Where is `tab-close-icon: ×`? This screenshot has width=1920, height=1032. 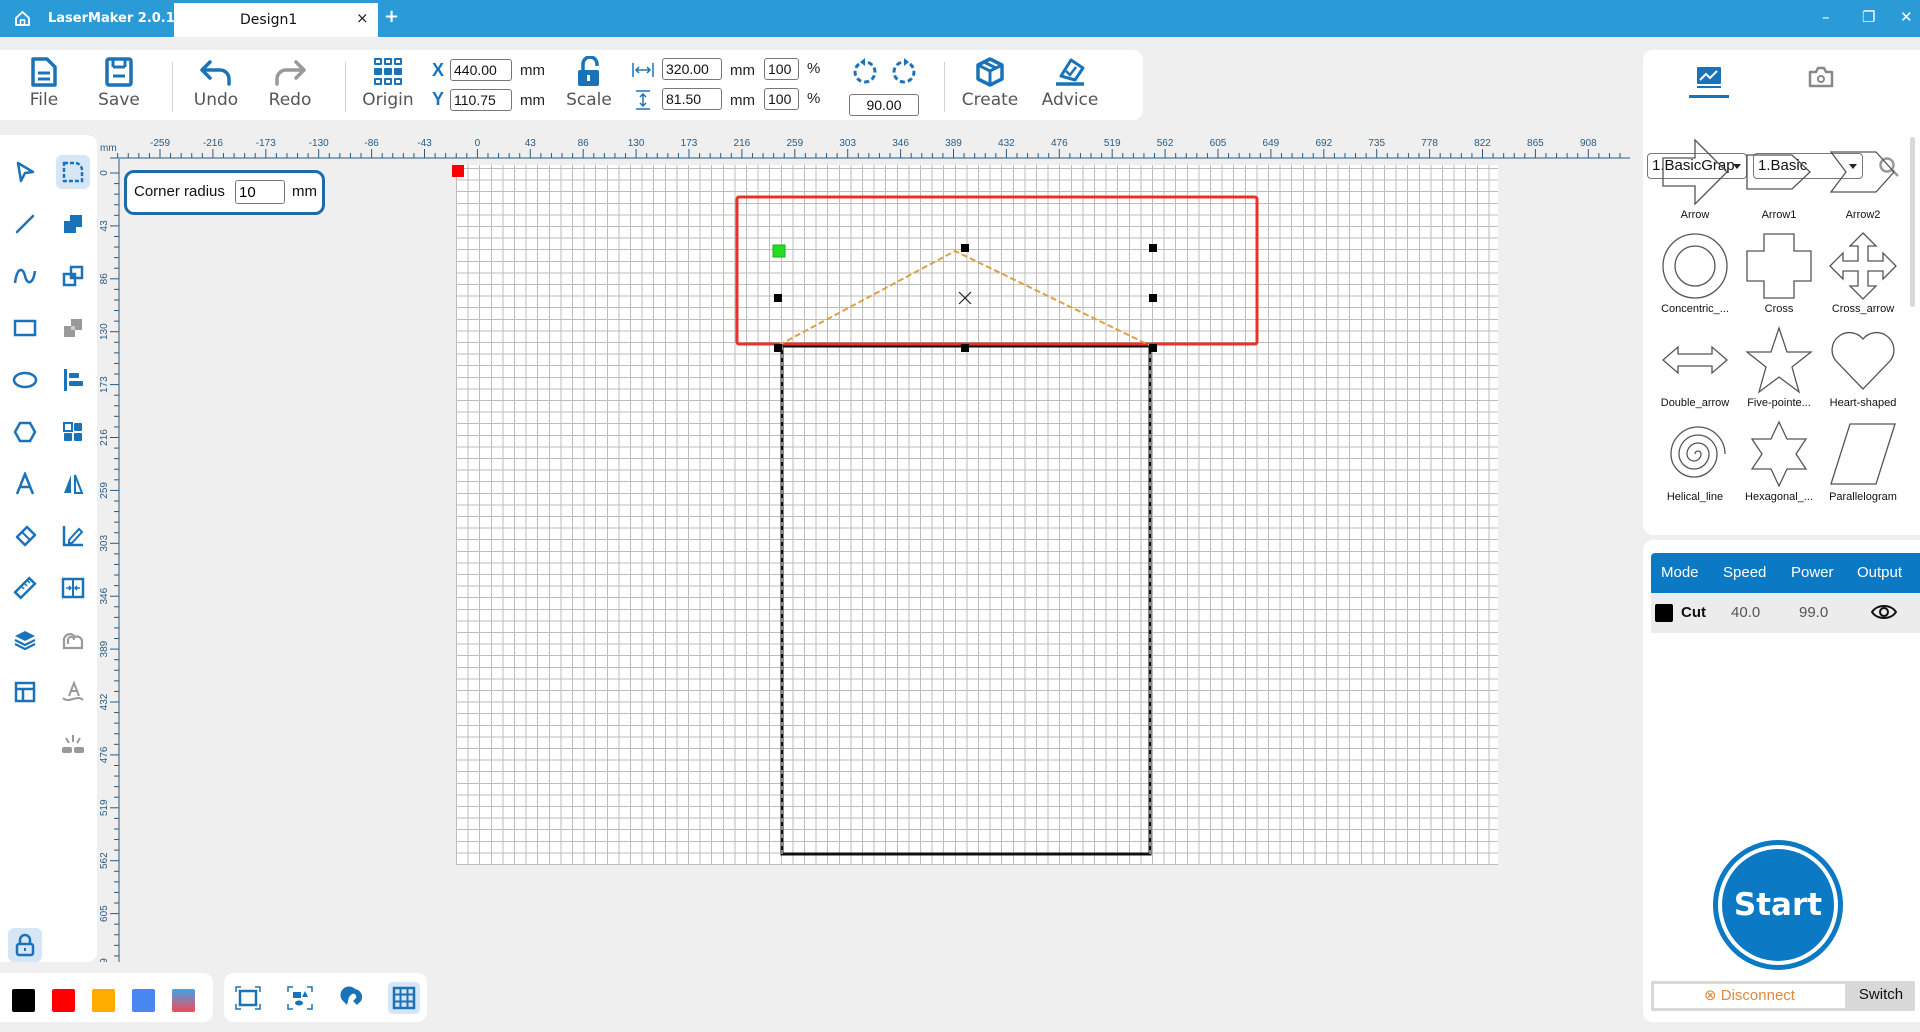
tab-close-icon: × is located at coordinates (362, 18).